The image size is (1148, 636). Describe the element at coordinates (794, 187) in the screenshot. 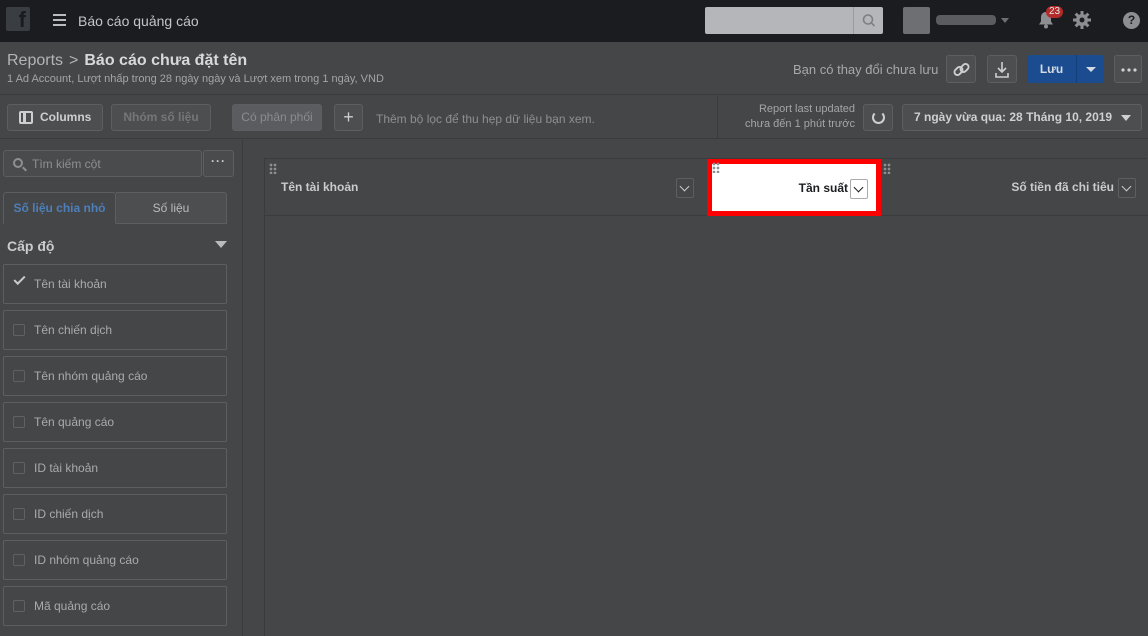

I see `column-header-frequency-highlighted: Tần suất` at that location.